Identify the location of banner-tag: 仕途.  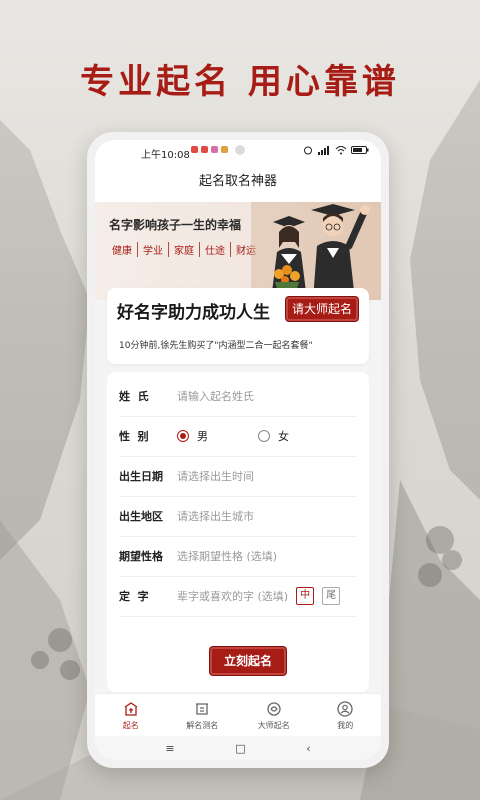
(215, 249).